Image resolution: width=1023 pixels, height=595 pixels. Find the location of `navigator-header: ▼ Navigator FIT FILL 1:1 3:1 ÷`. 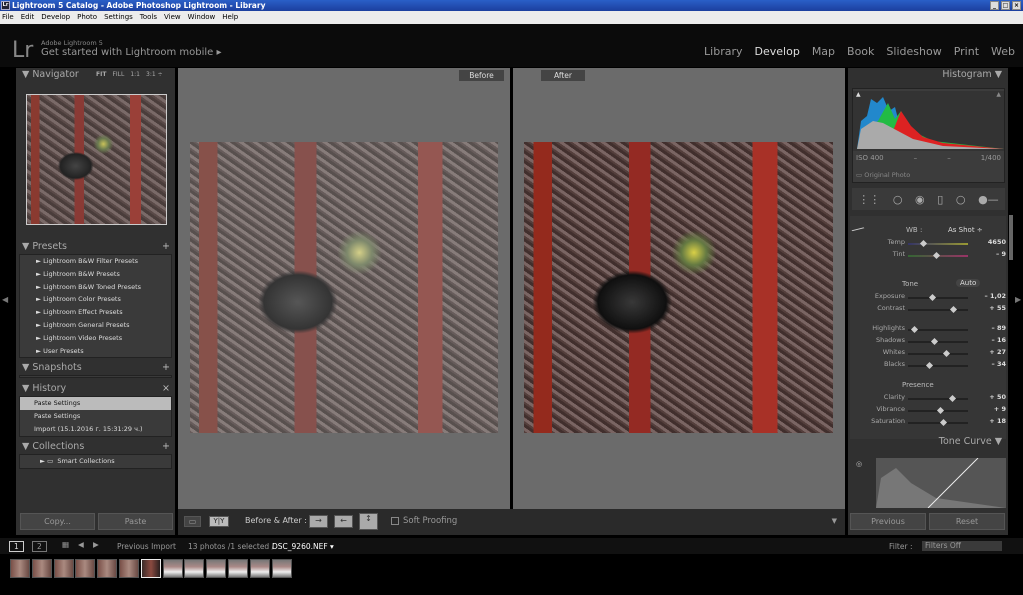

navigator-header: ▼ Navigator FIT FILL 1:1 3:1 ÷ is located at coordinates (95, 75).